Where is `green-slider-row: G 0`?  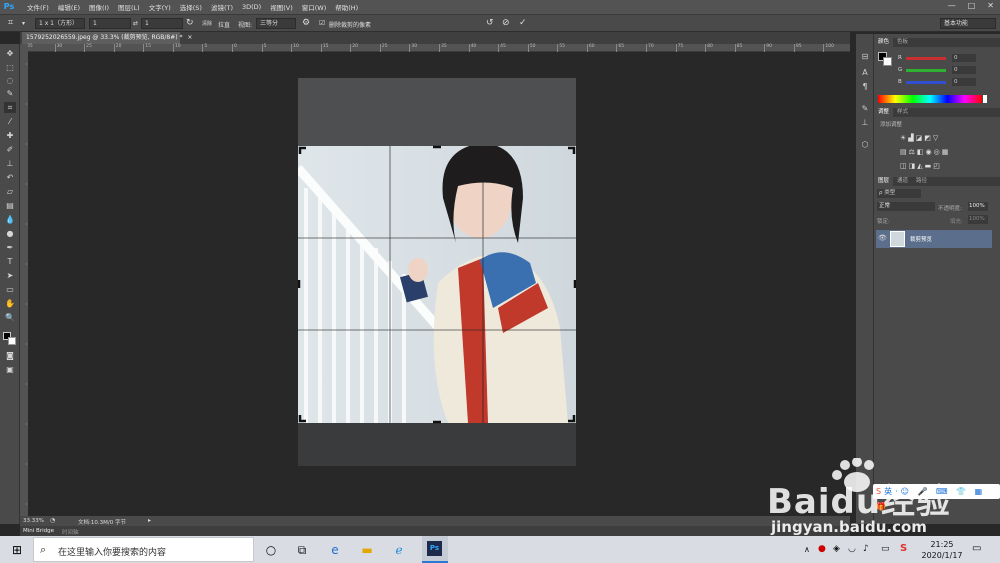
green-slider-row: G 0 is located at coordinates (948, 71).